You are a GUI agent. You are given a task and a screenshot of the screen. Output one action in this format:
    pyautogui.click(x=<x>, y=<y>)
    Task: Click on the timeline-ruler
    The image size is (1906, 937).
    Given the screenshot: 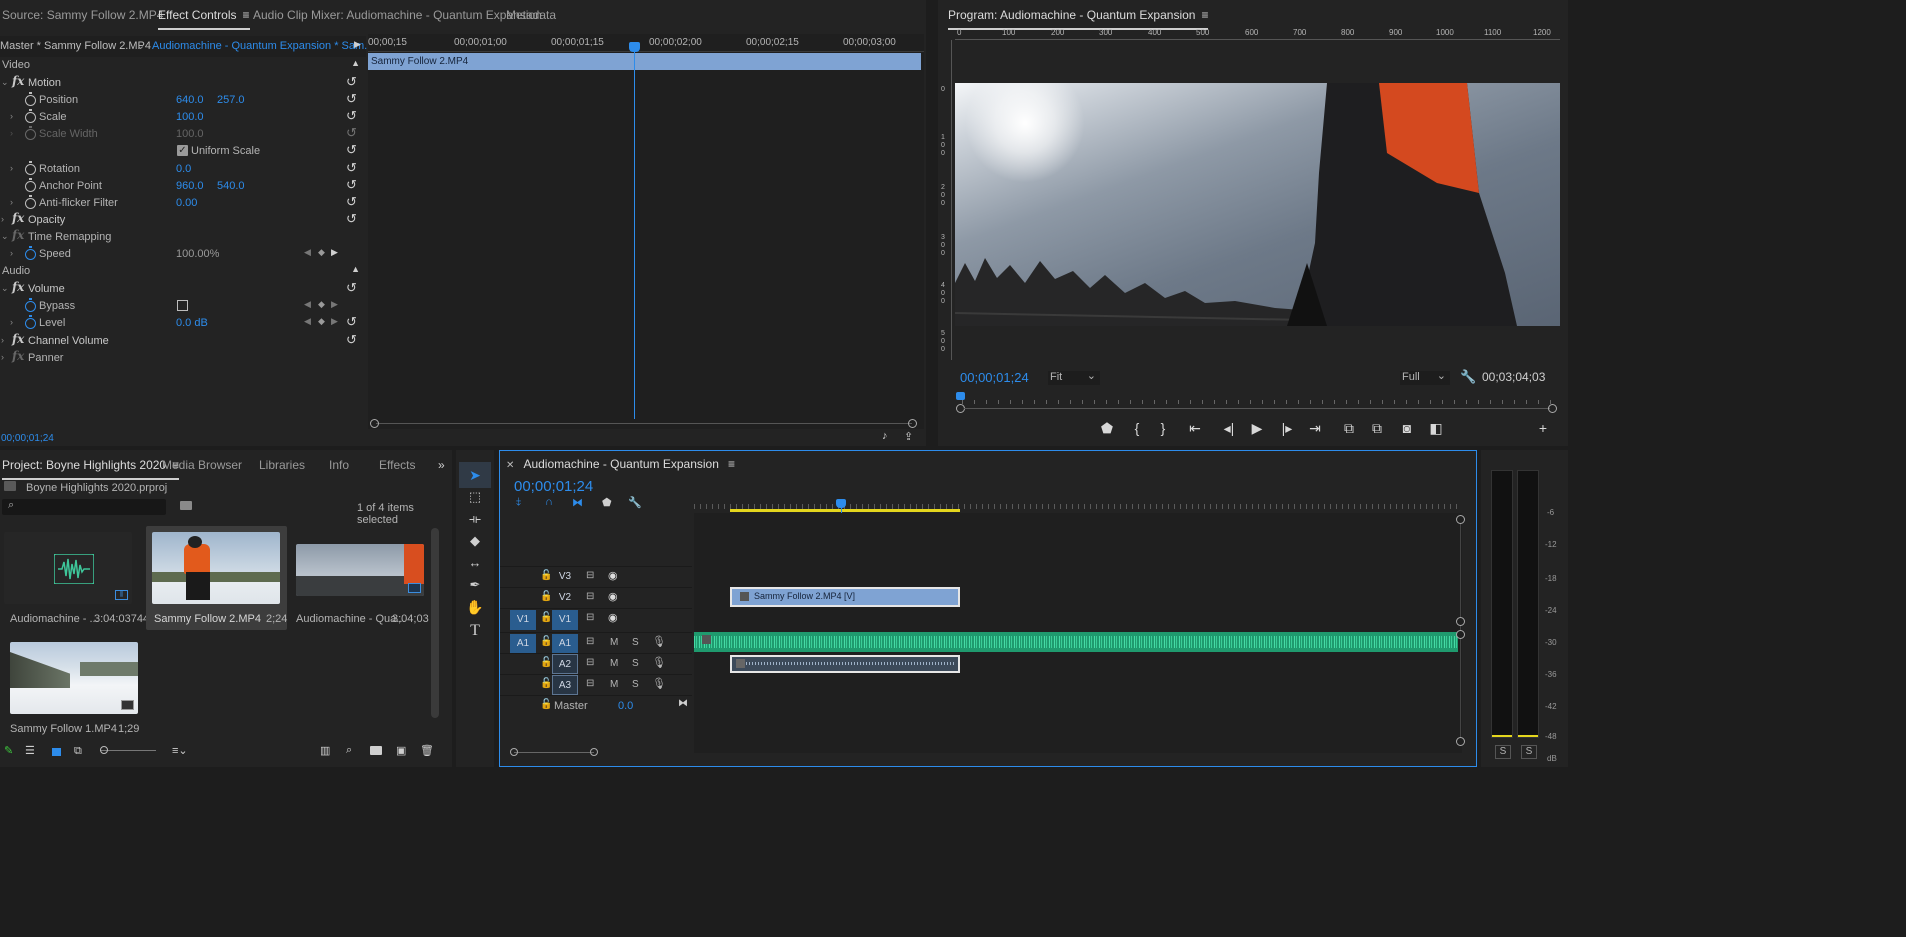 What is the action you would take?
    pyautogui.click(x=1078, y=506)
    